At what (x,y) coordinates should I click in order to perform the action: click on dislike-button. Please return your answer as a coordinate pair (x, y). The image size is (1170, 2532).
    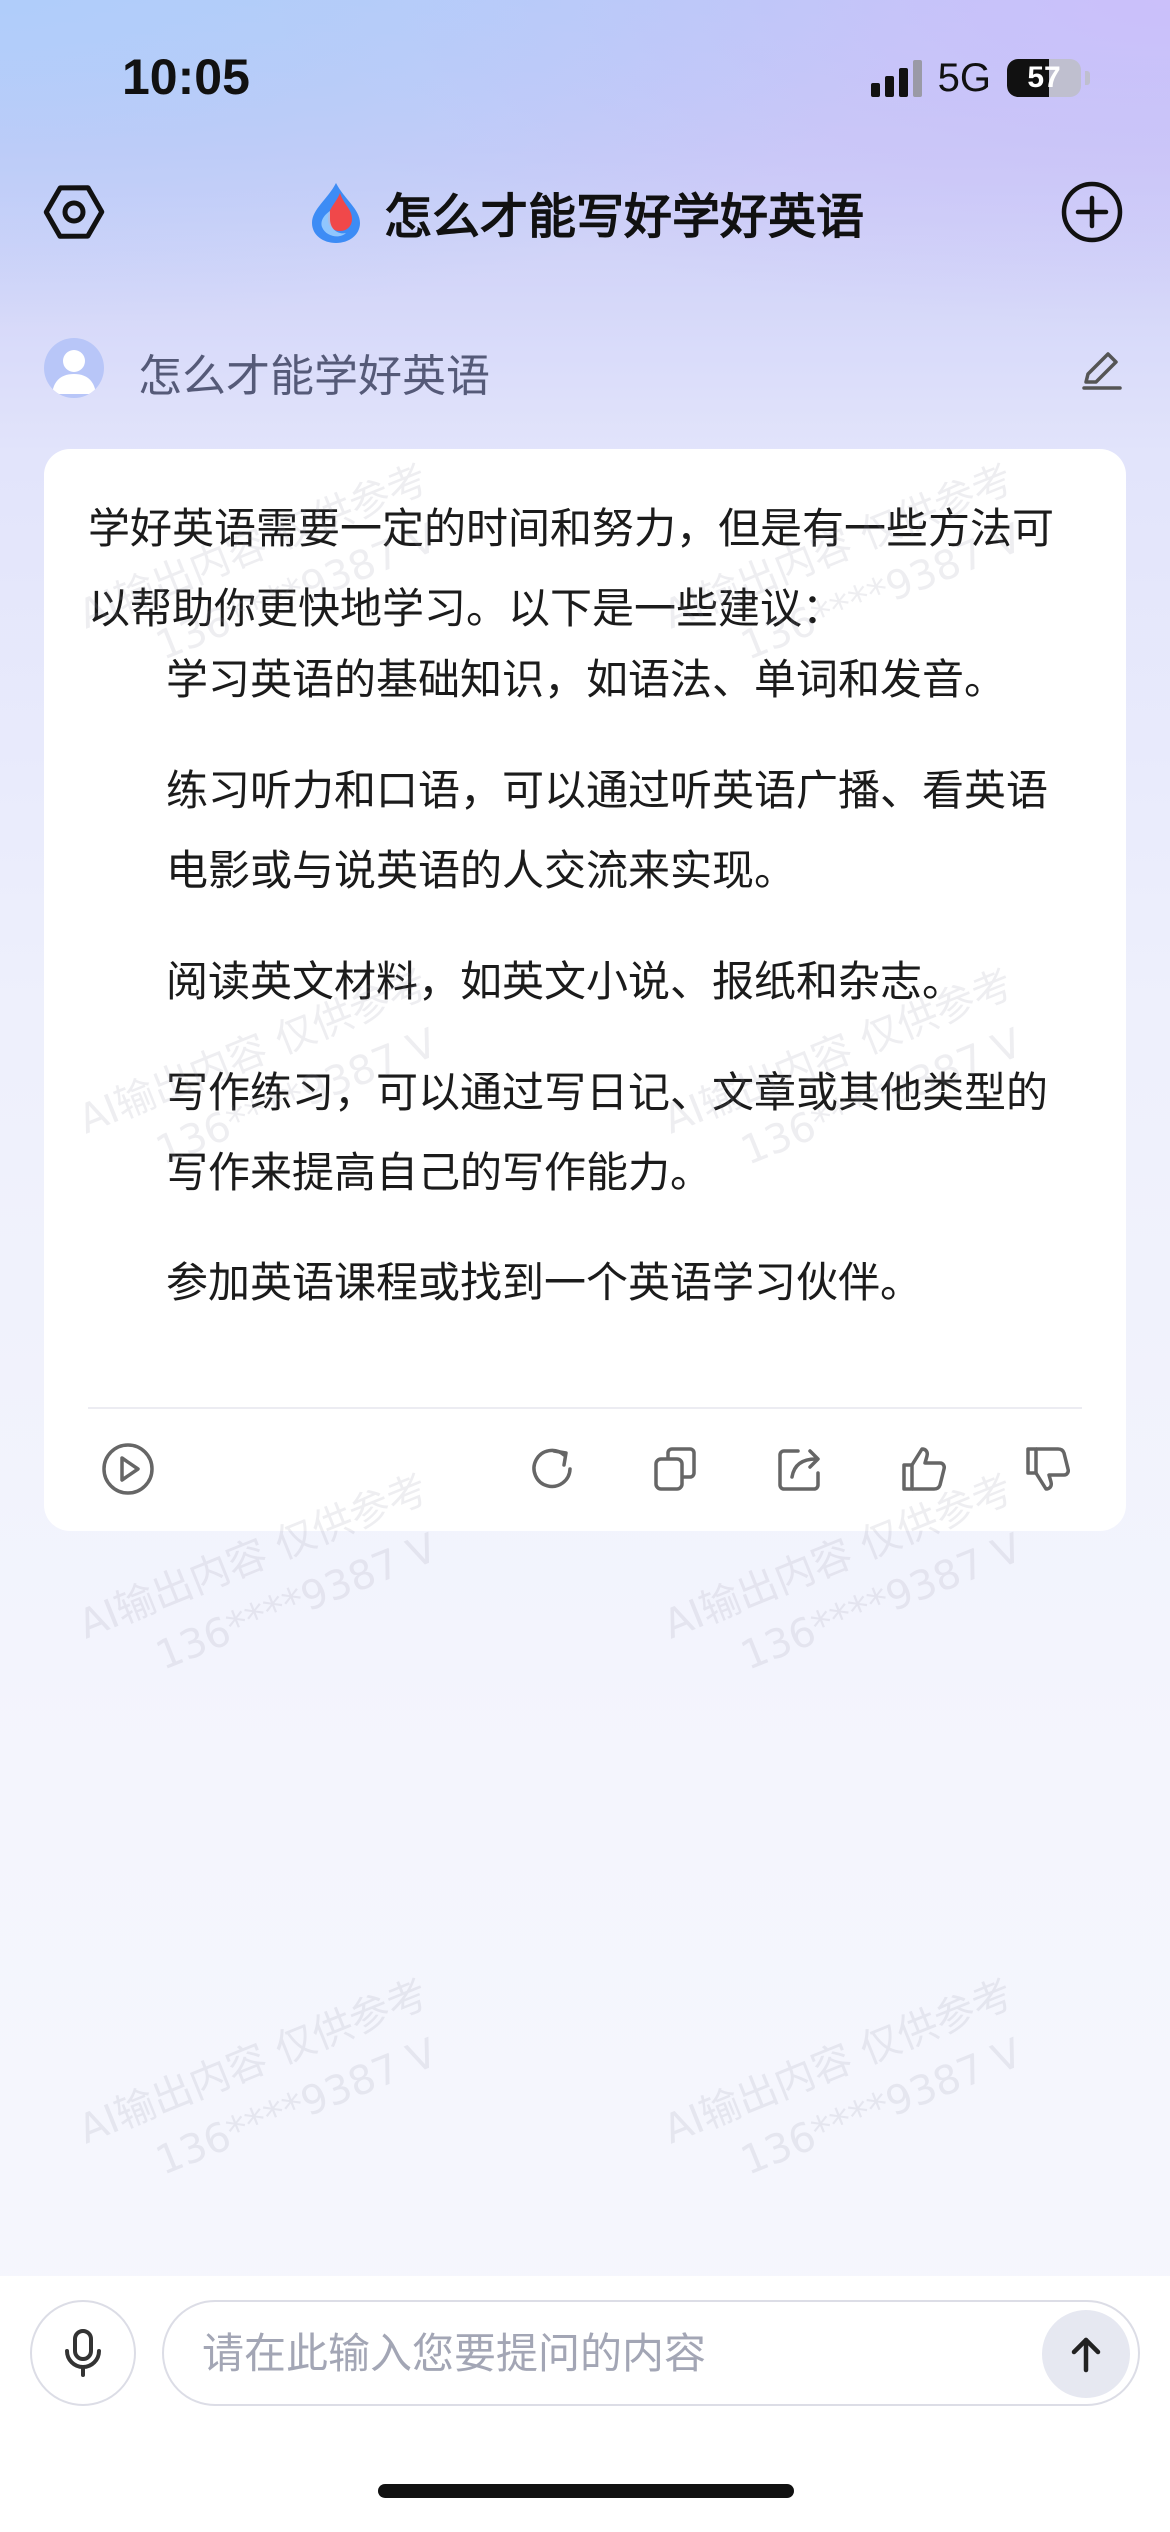
    Looking at the image, I should click on (1048, 1469).